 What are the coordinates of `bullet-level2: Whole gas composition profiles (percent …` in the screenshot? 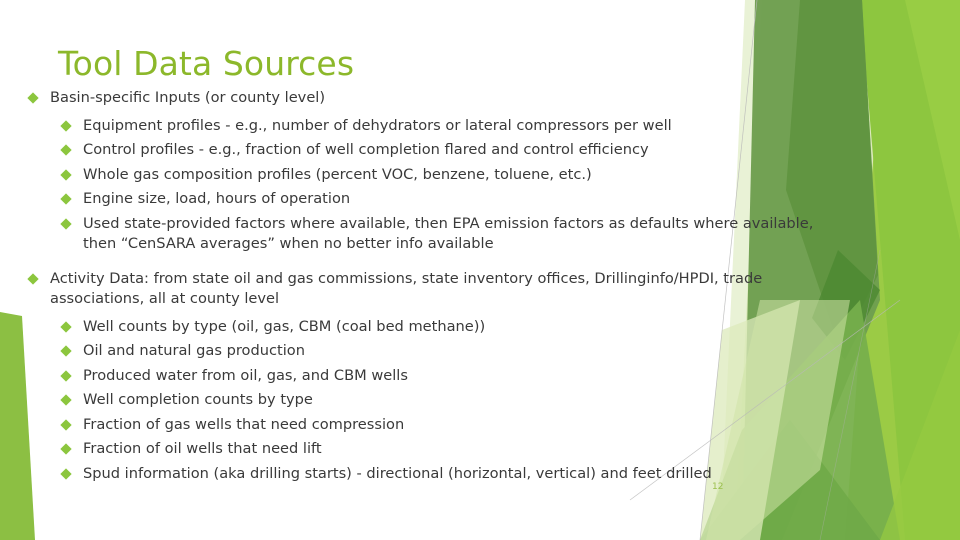 It's located at (424, 175).